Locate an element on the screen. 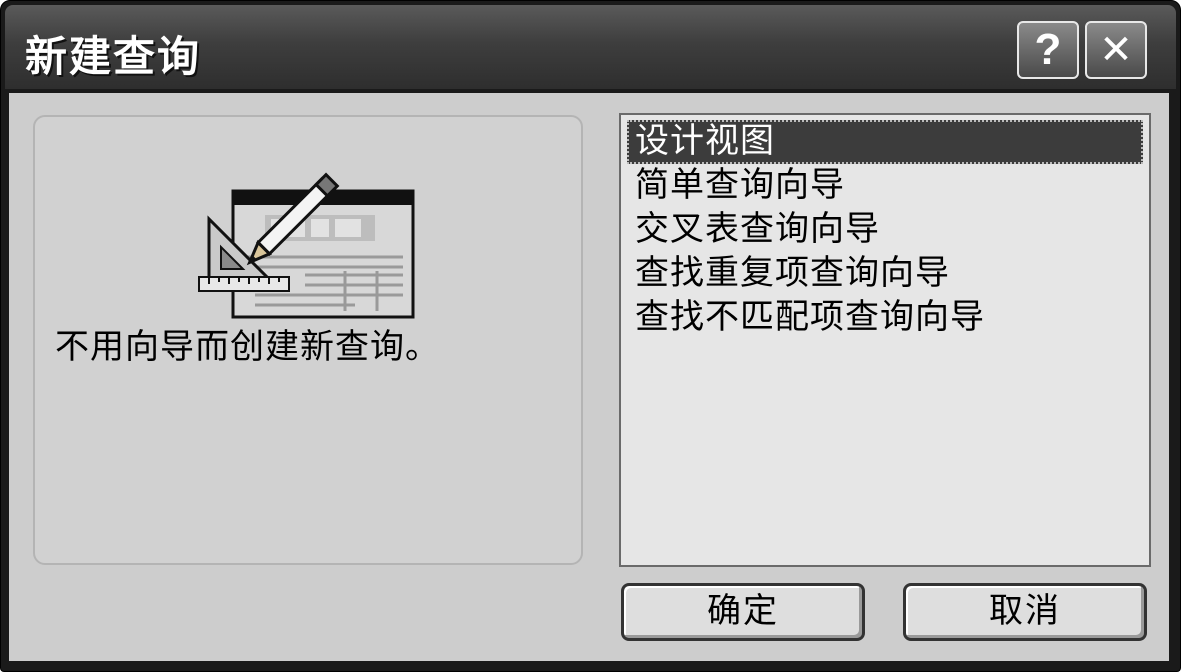 The height and width of the screenshot is (672, 1181). list-item-design-view: 设计视图 is located at coordinates (885, 142).